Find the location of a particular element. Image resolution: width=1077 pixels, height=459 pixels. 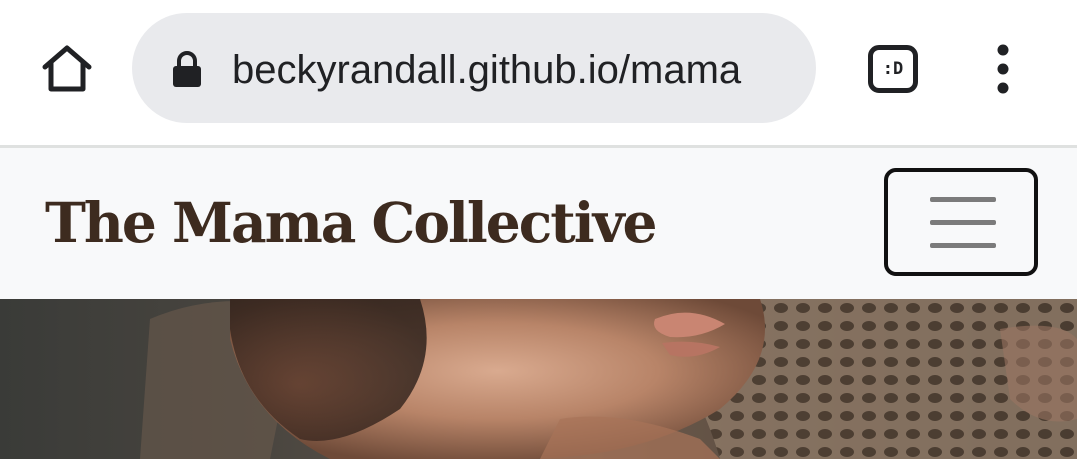

more-vert-icon is located at coordinates (1003, 69).